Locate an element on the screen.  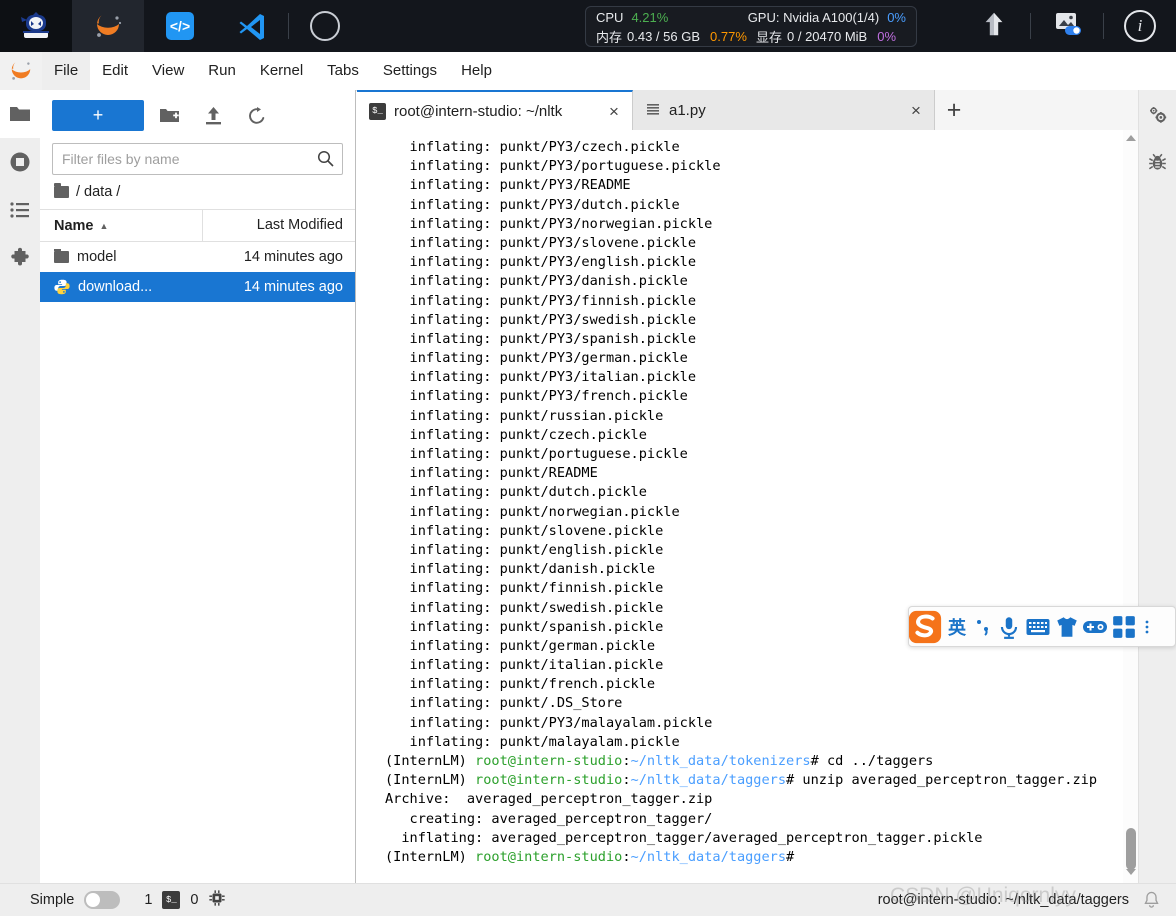
notification-bell-icon is located at coordinates (1151, 900).